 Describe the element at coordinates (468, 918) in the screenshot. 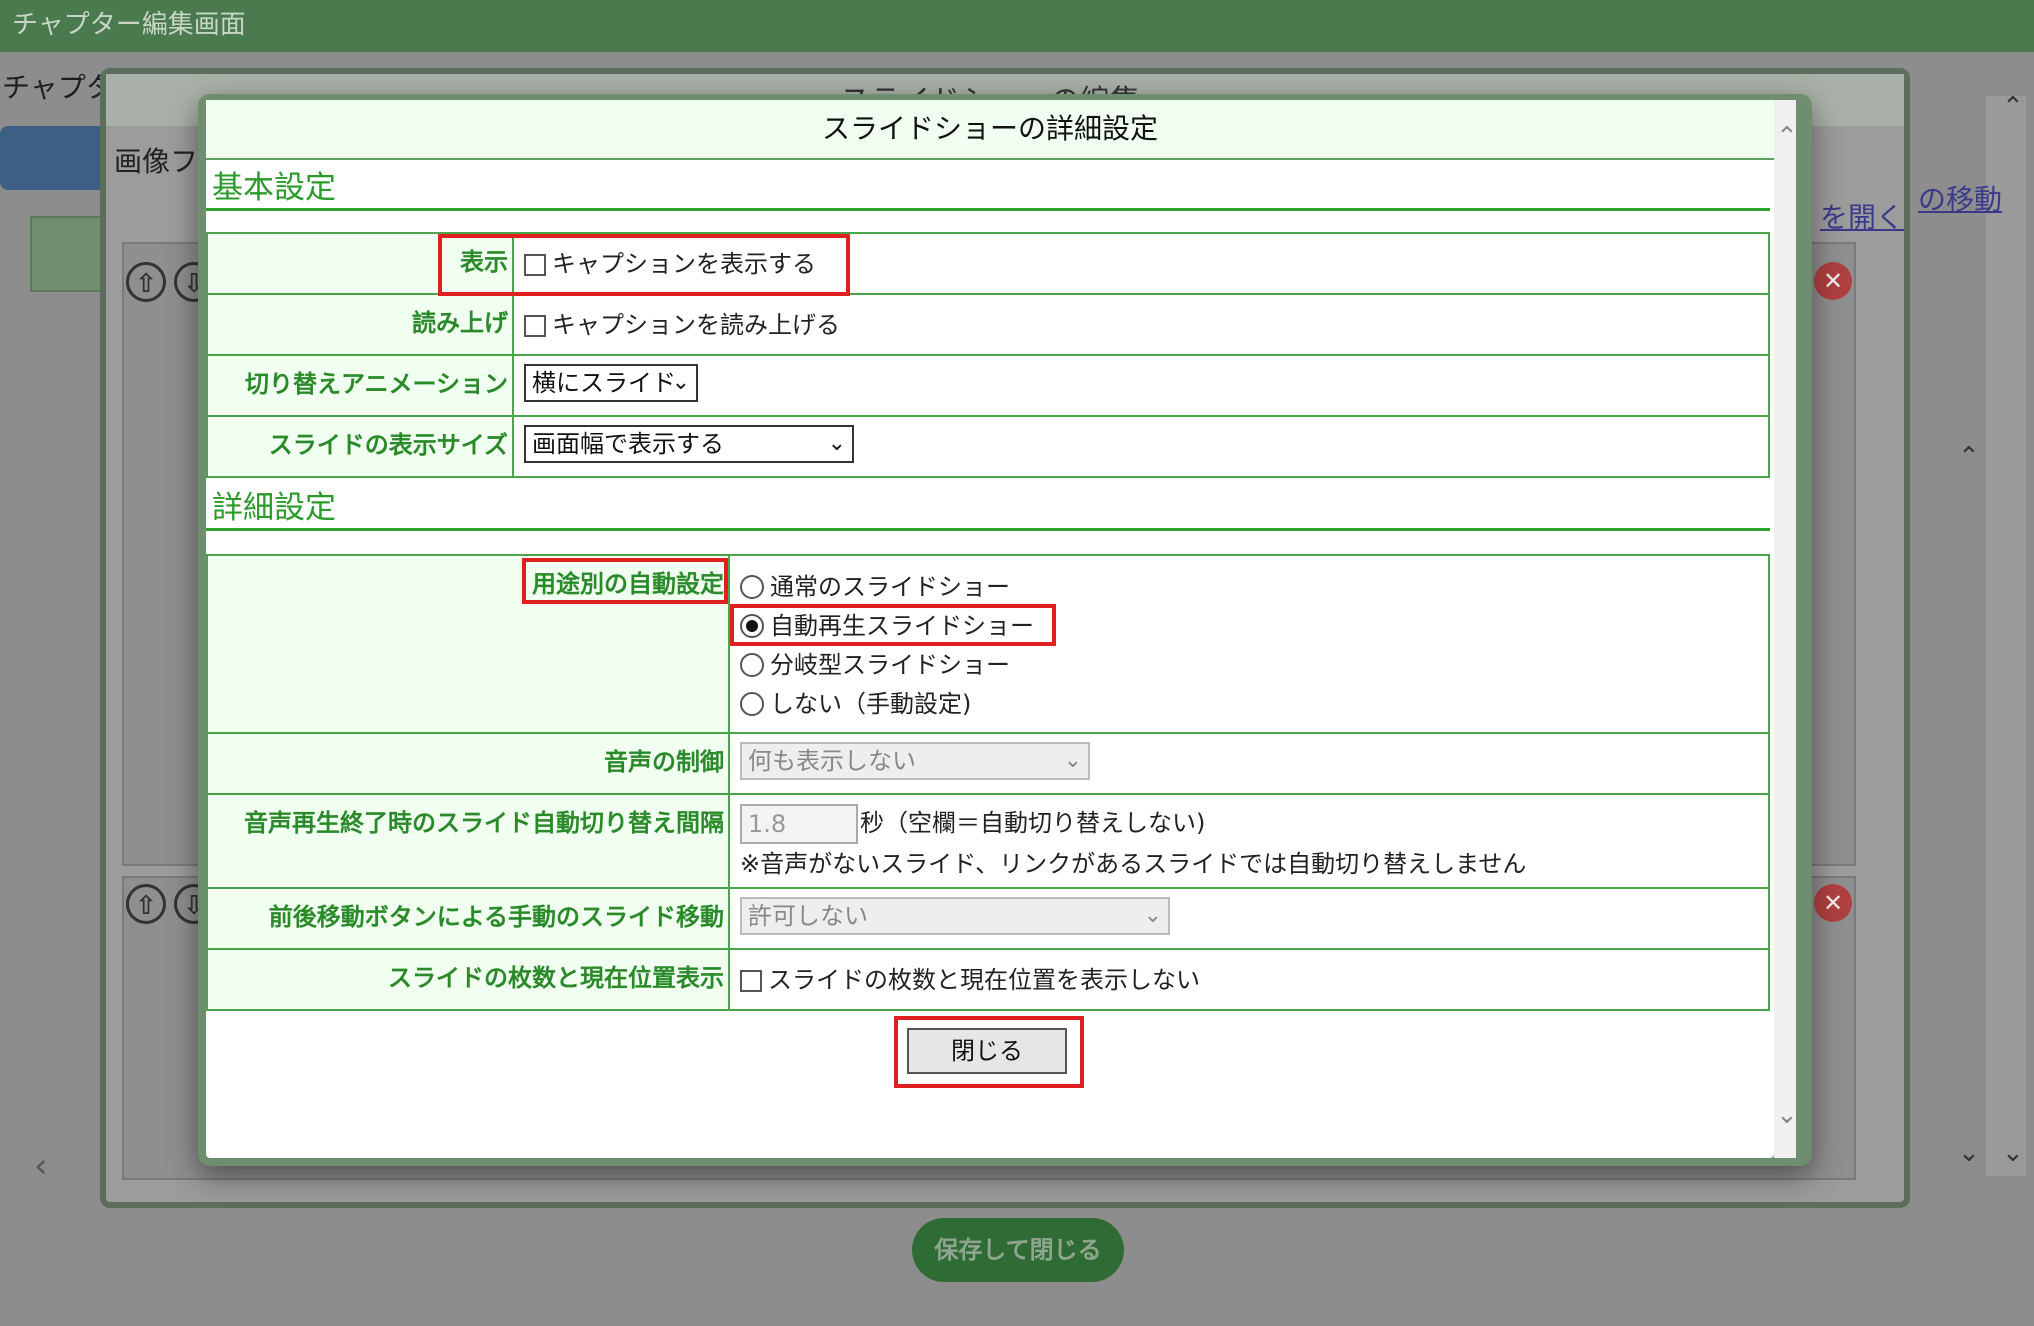

I see `manual-move-label: 前後移動ボタンによる手動のスライド移動` at that location.